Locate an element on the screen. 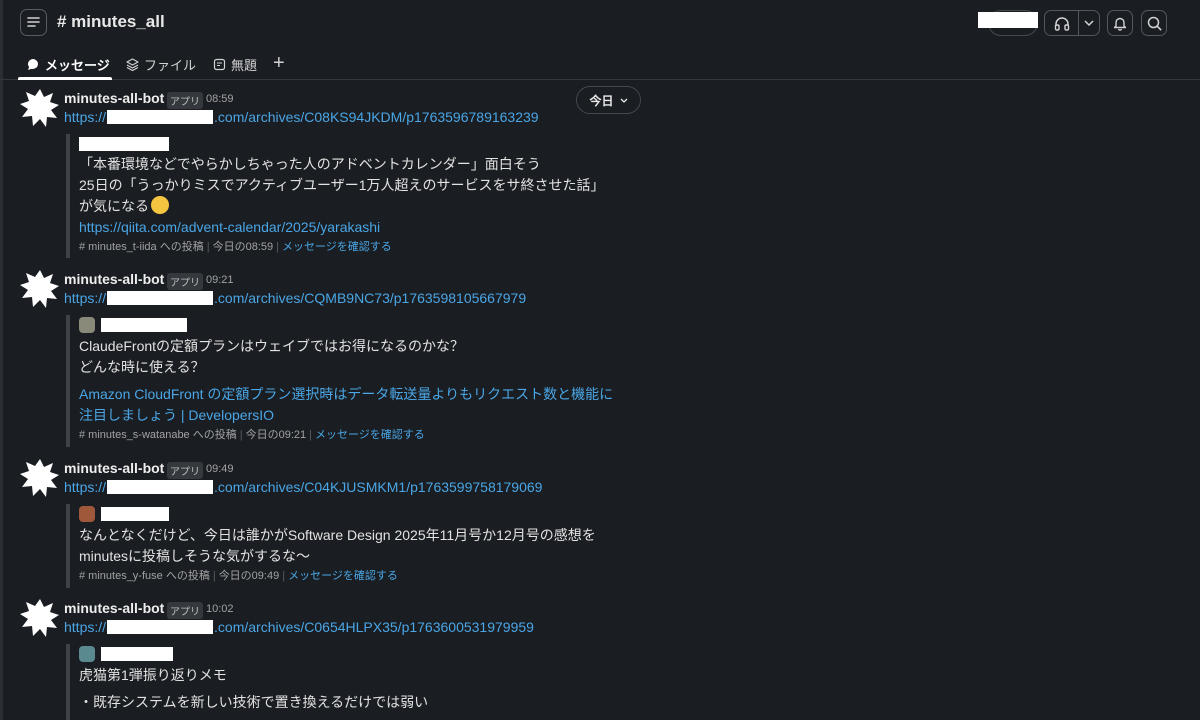 This screenshot has width=1200, height=720. tab-label: ファイル is located at coordinates (170, 65).